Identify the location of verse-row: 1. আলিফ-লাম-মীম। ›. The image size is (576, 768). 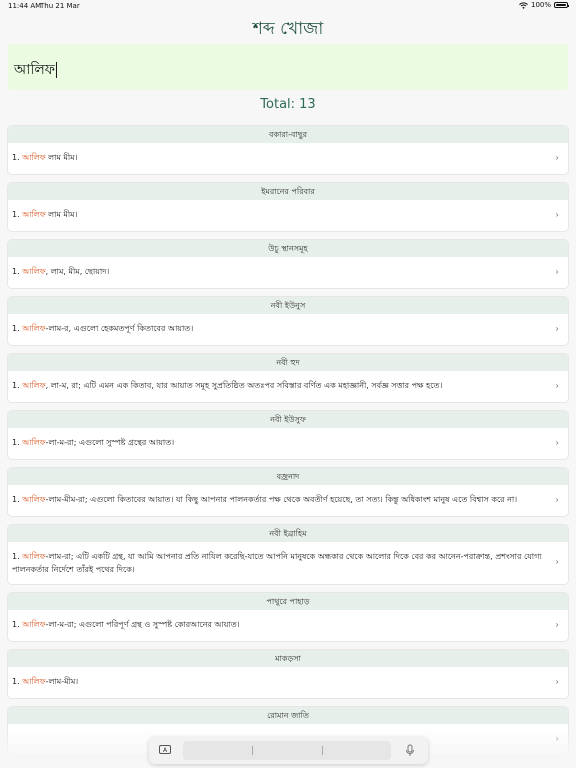
(288, 682).